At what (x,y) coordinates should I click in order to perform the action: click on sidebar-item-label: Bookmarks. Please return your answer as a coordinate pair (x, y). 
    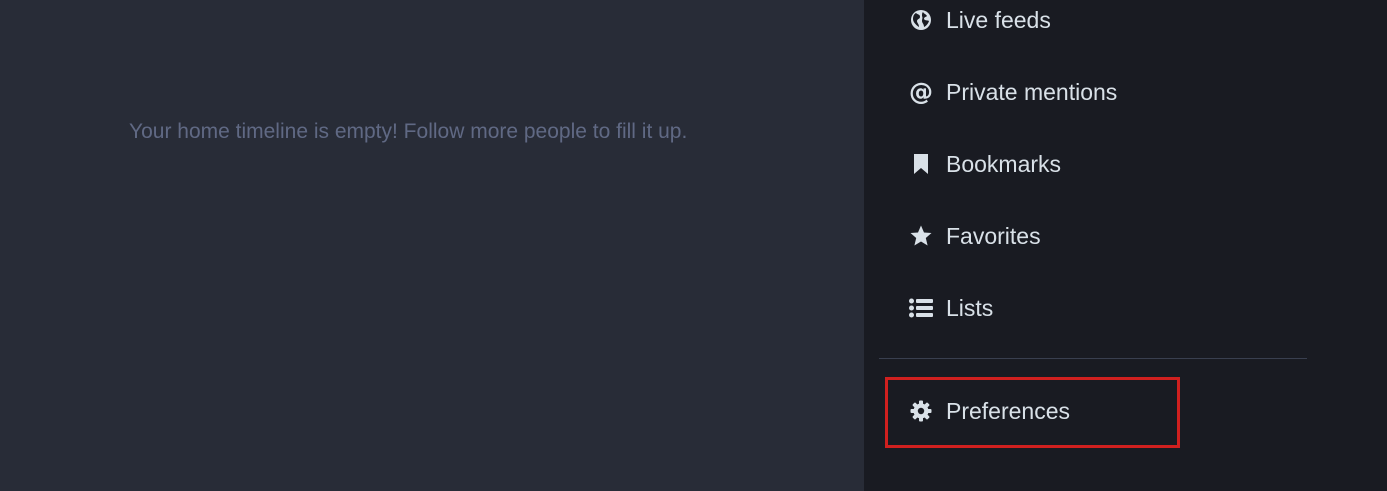
    Looking at the image, I should click on (1004, 163).